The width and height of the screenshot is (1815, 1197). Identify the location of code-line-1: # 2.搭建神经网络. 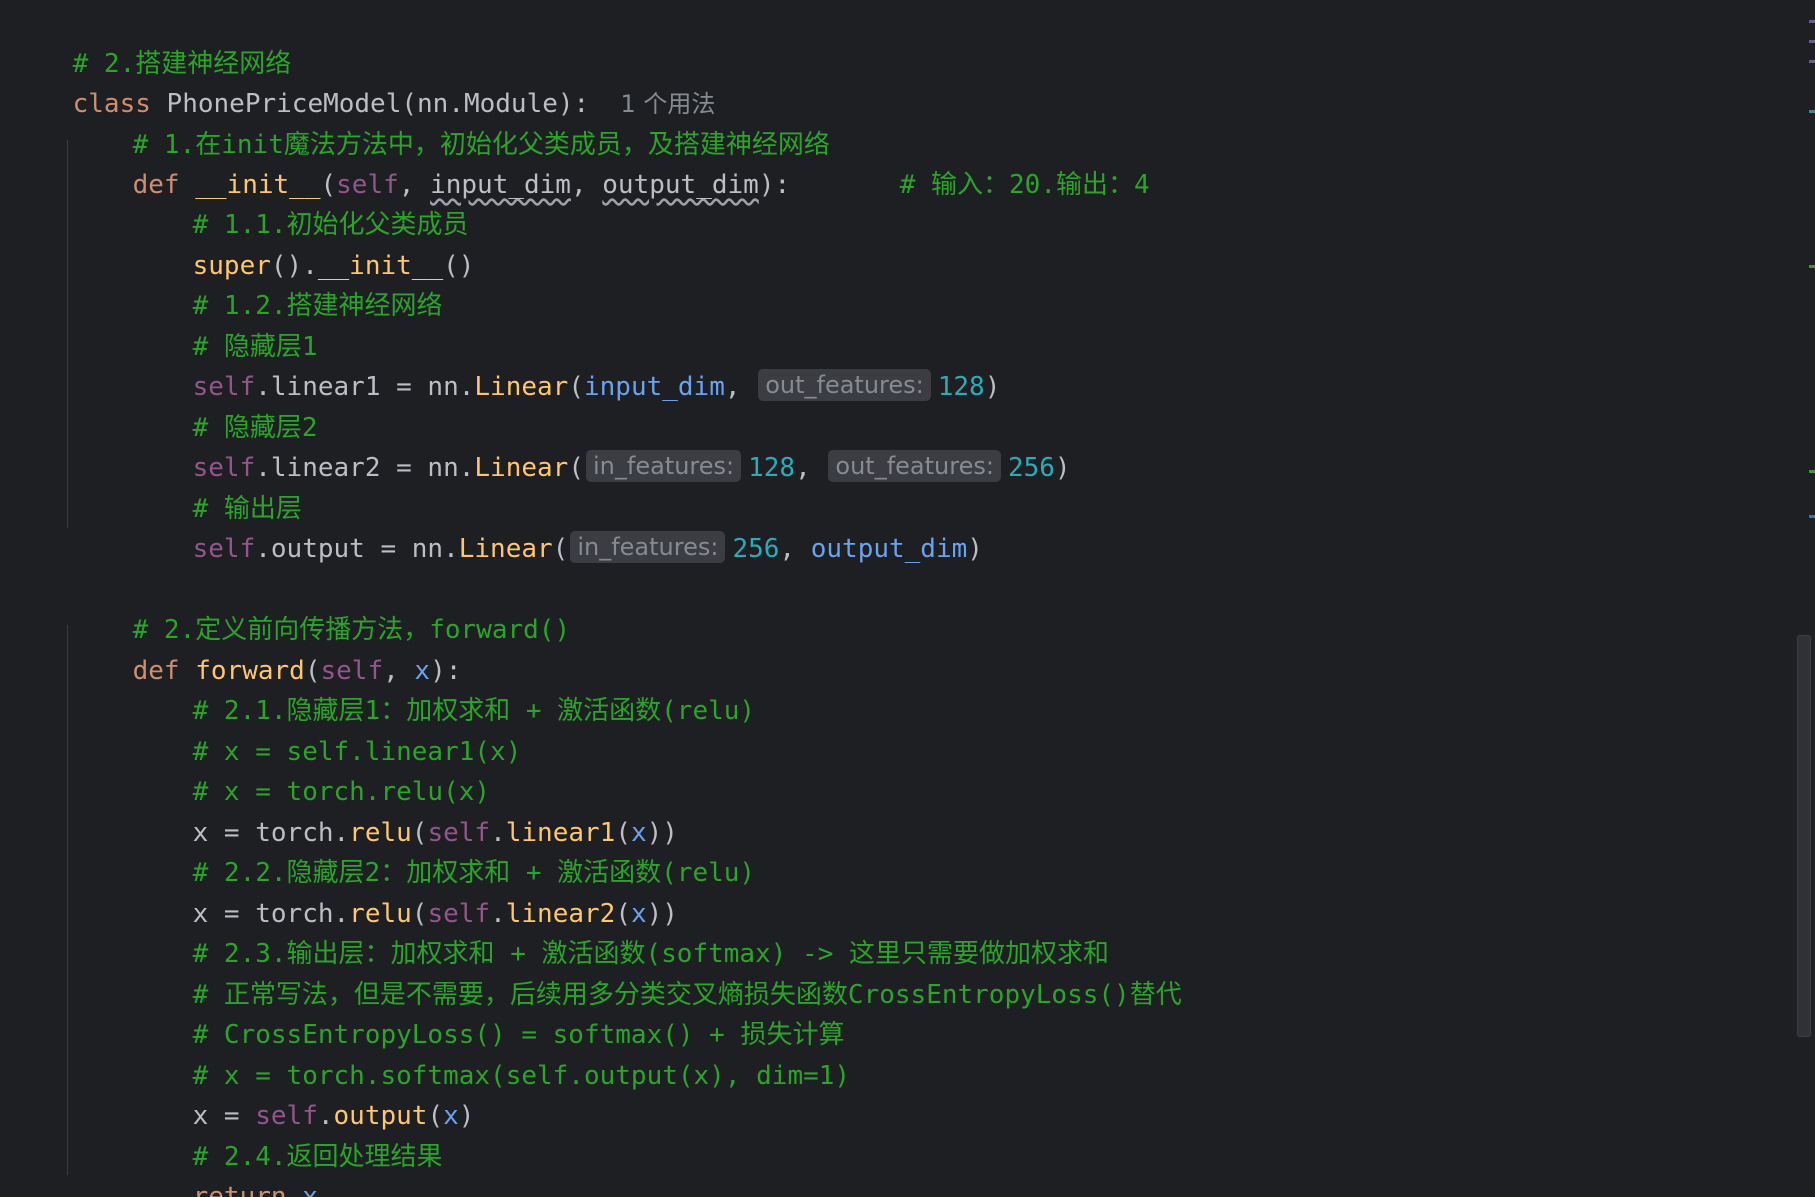
(151, 41).